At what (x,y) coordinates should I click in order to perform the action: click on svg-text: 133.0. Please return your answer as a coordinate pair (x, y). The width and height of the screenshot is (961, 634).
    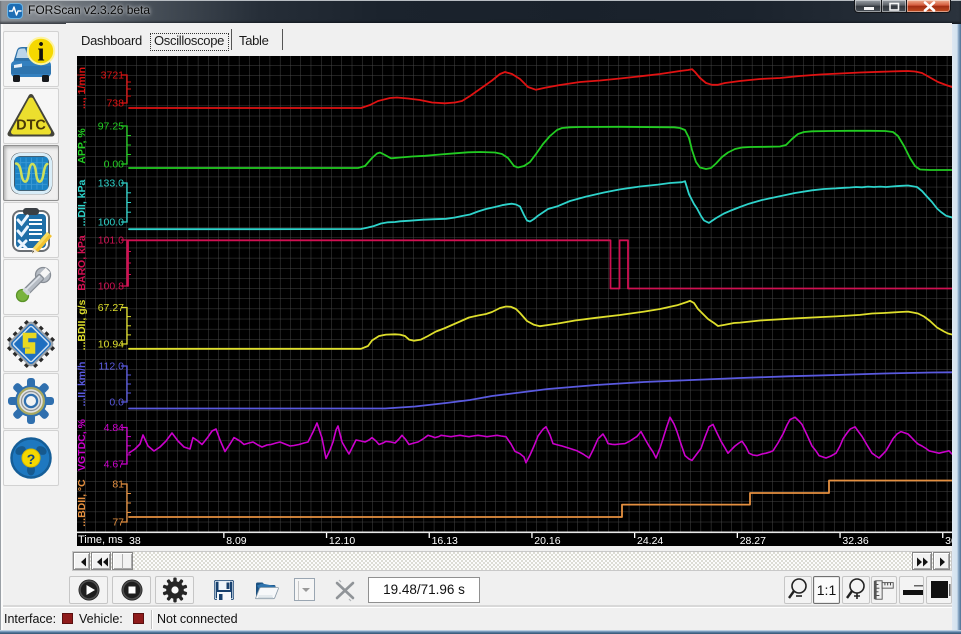
    Looking at the image, I should click on (111, 184).